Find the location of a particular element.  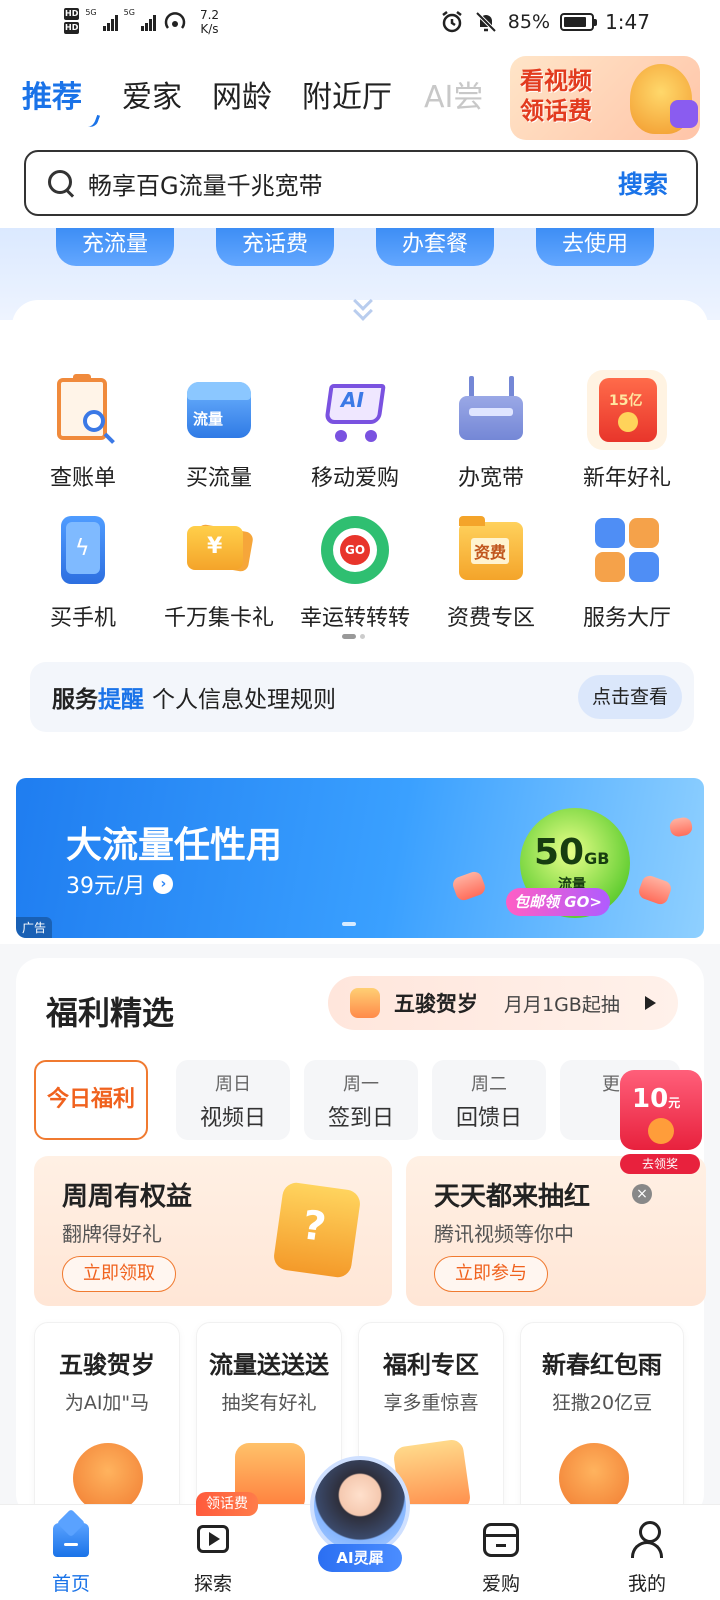

ai-avatar is located at coordinates (360, 1506).